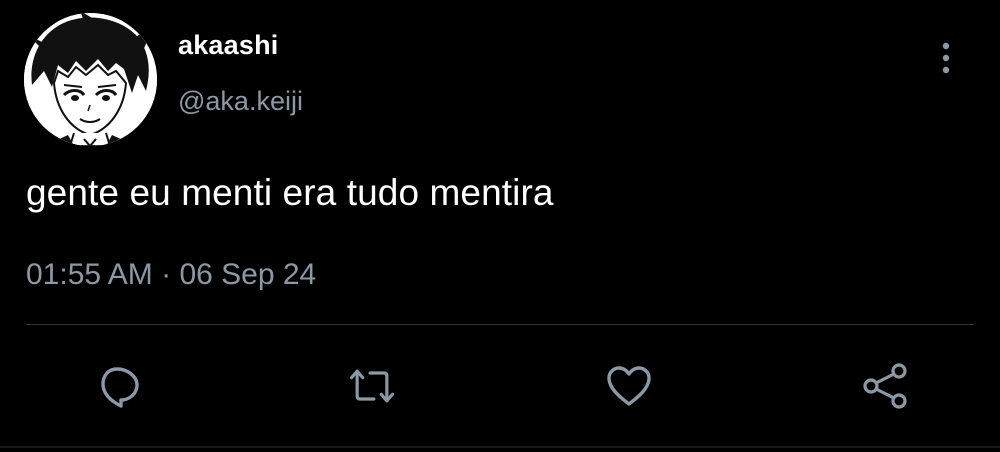  I want to click on bottom-divider, so click(500, 447).